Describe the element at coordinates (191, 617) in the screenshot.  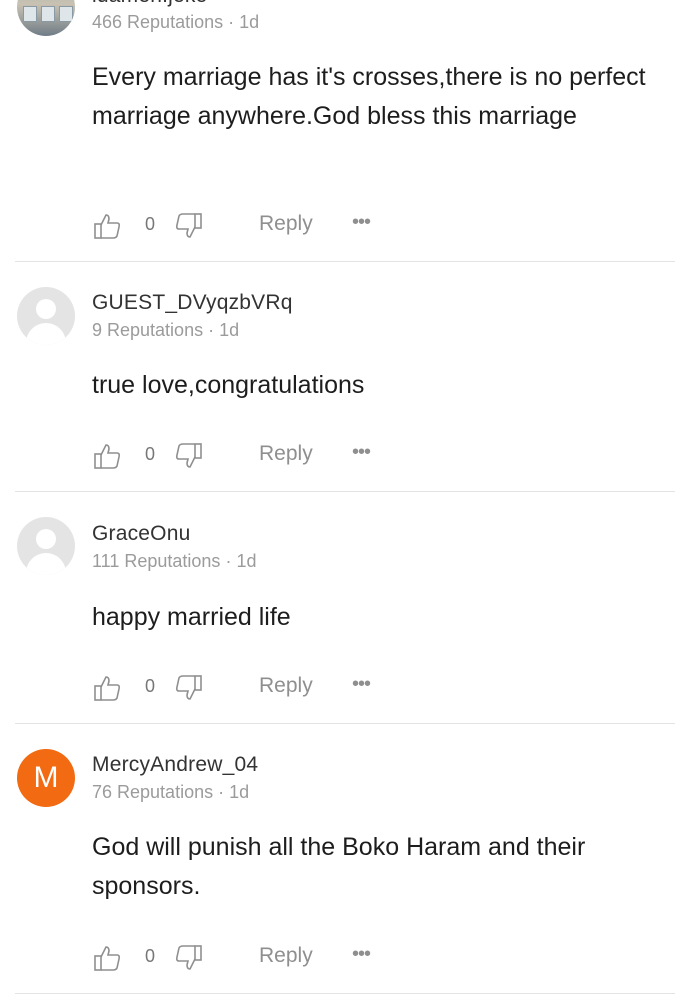
I see `comment-text: happy married life` at that location.